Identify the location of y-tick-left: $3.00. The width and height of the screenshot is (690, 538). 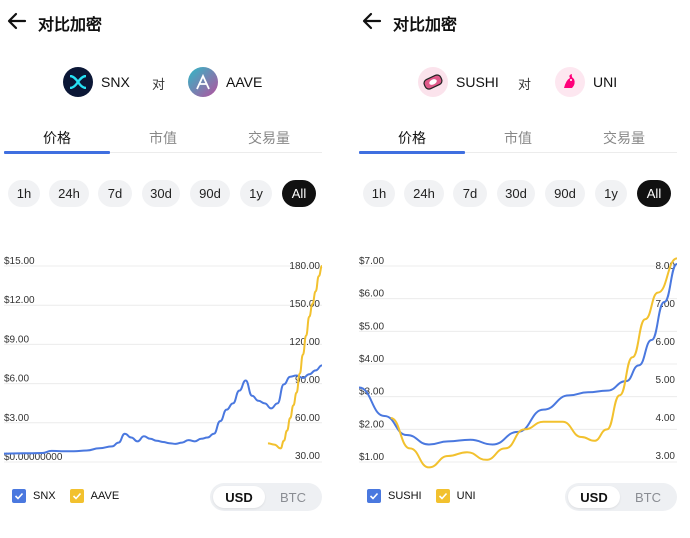
(16, 418).